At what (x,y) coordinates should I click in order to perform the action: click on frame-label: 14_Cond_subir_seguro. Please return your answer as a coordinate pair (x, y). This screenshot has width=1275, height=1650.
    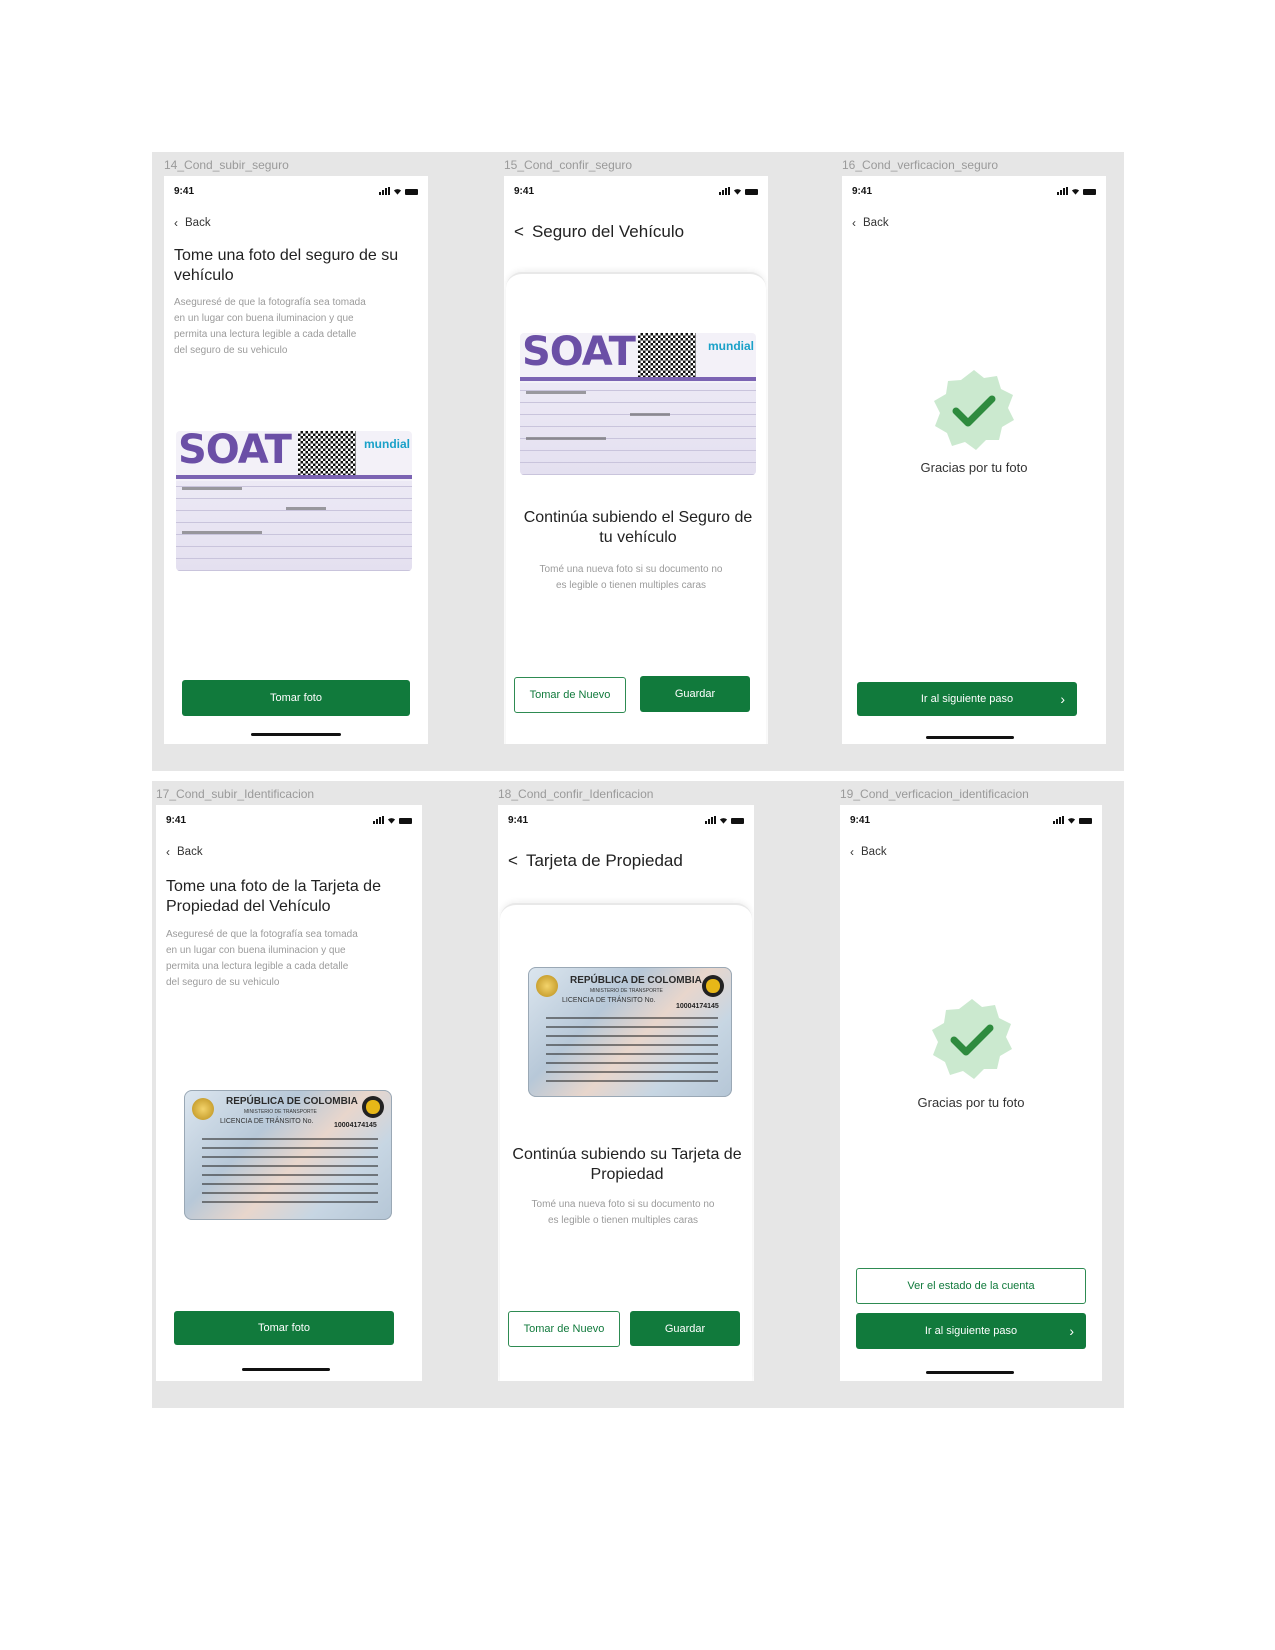
    Looking at the image, I should click on (226, 165).